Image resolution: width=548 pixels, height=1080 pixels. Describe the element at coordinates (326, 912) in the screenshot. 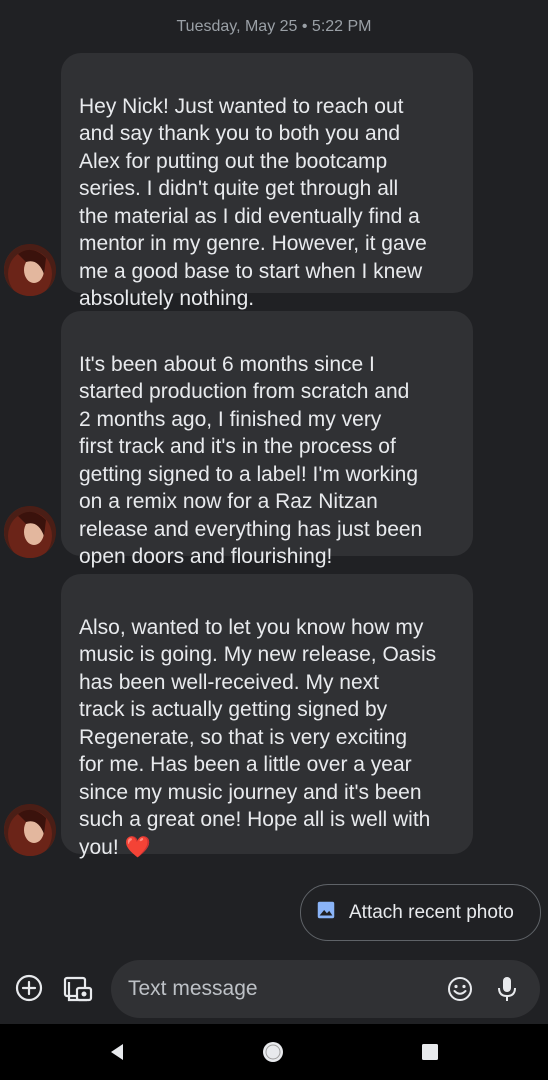

I see `image-icon` at that location.